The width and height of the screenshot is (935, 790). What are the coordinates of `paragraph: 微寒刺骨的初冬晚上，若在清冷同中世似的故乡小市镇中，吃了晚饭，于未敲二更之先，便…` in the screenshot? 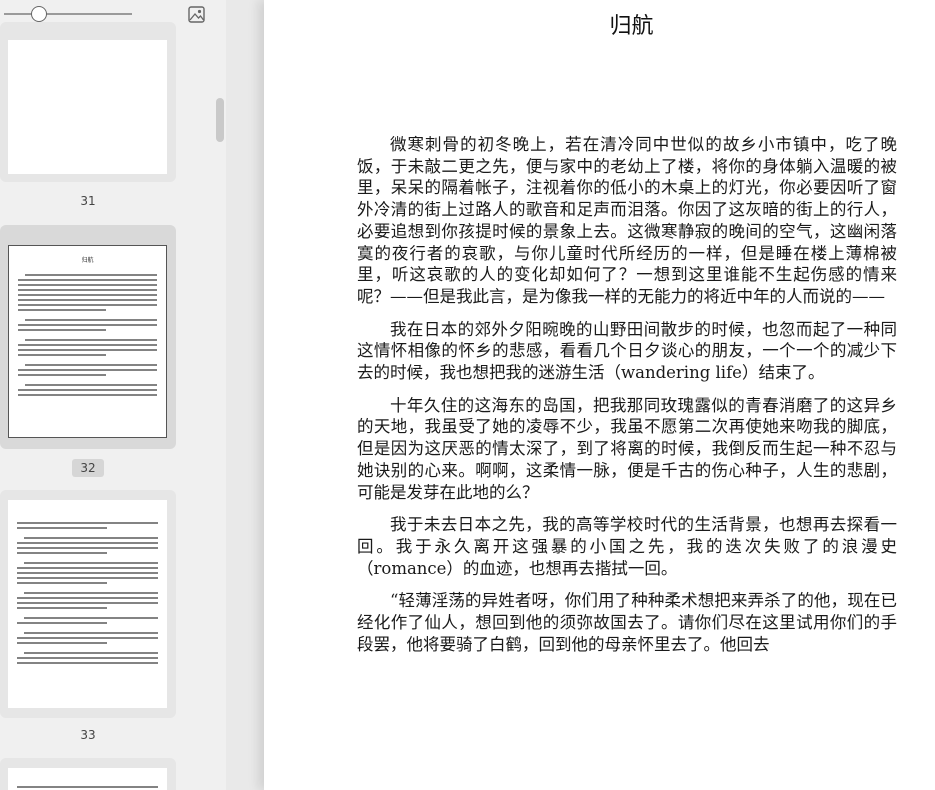 It's located at (627, 220).